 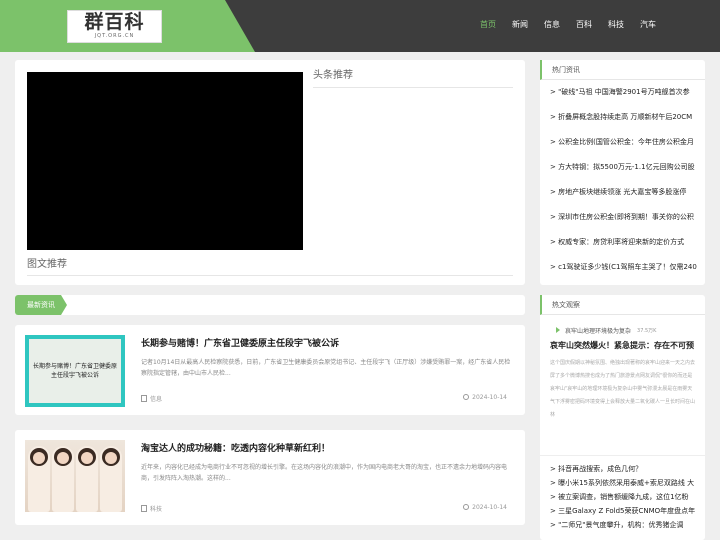 What do you see at coordinates (156, 509) in the screenshot?
I see `article-category-label: 科技` at bounding box center [156, 509].